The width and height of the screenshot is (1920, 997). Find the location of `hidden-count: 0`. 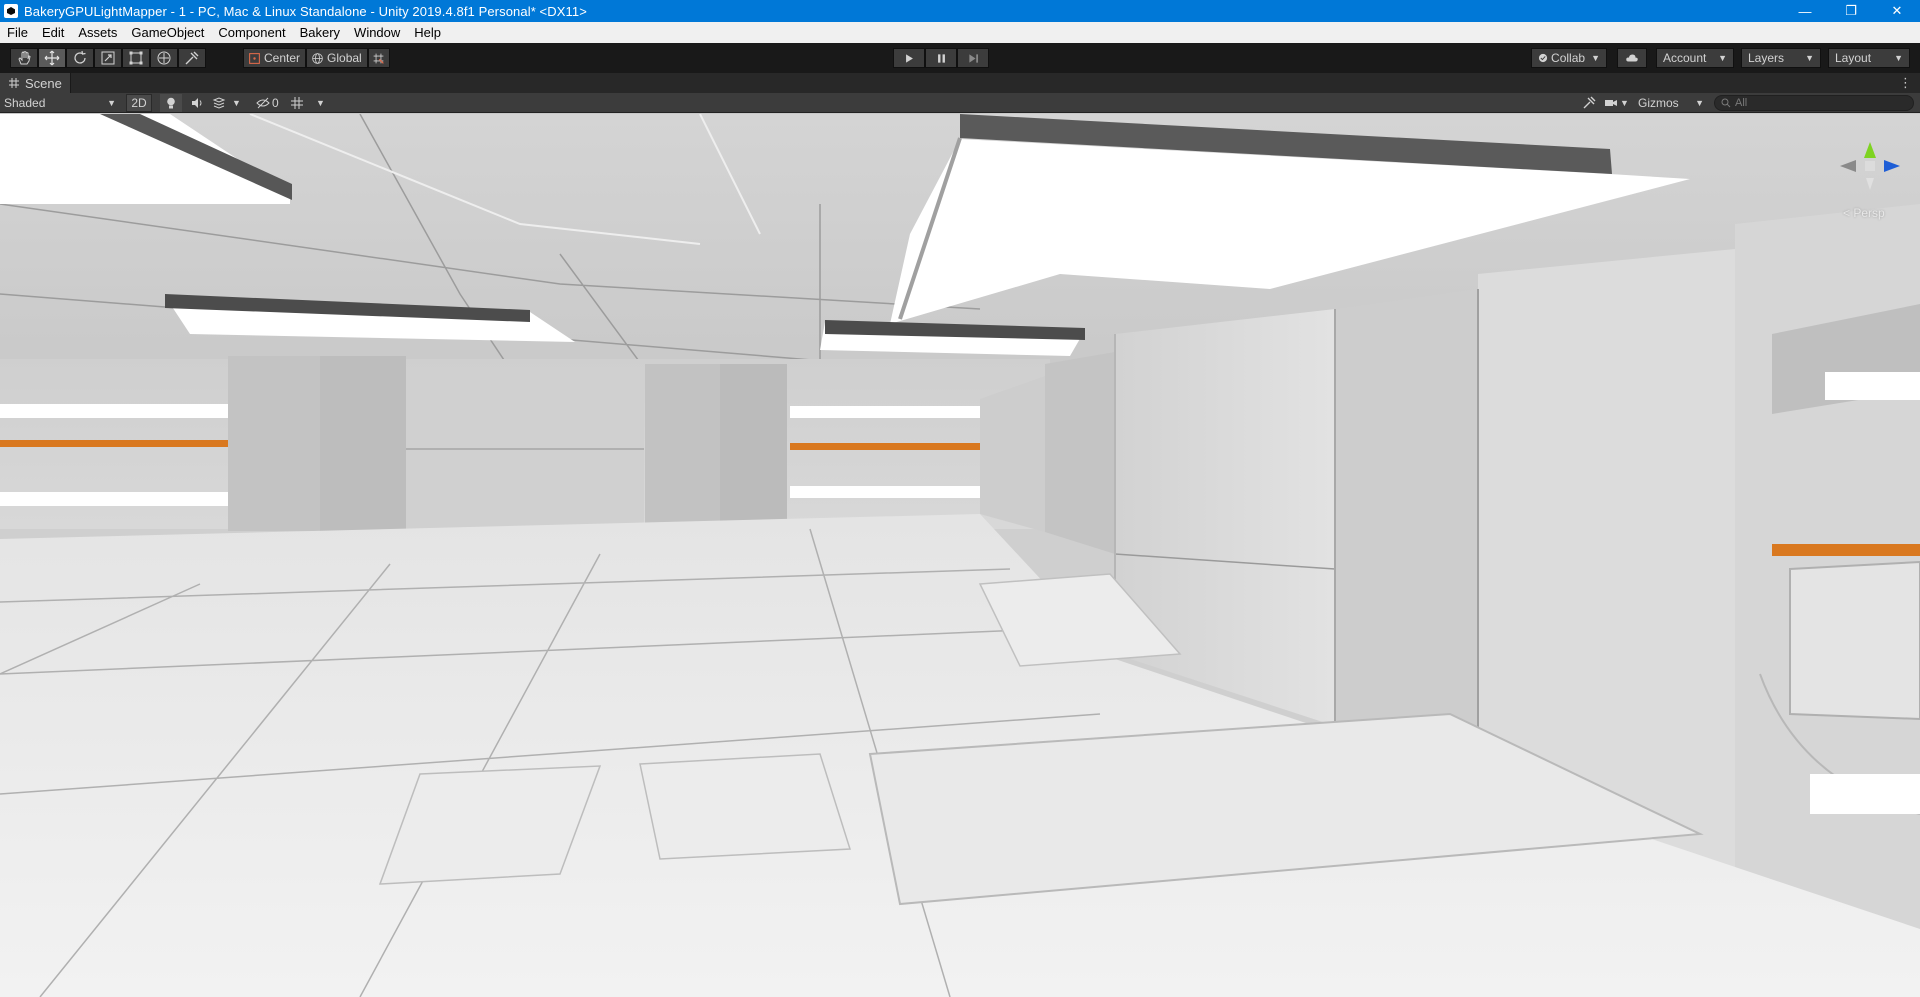

hidden-count: 0 is located at coordinates (275, 103).